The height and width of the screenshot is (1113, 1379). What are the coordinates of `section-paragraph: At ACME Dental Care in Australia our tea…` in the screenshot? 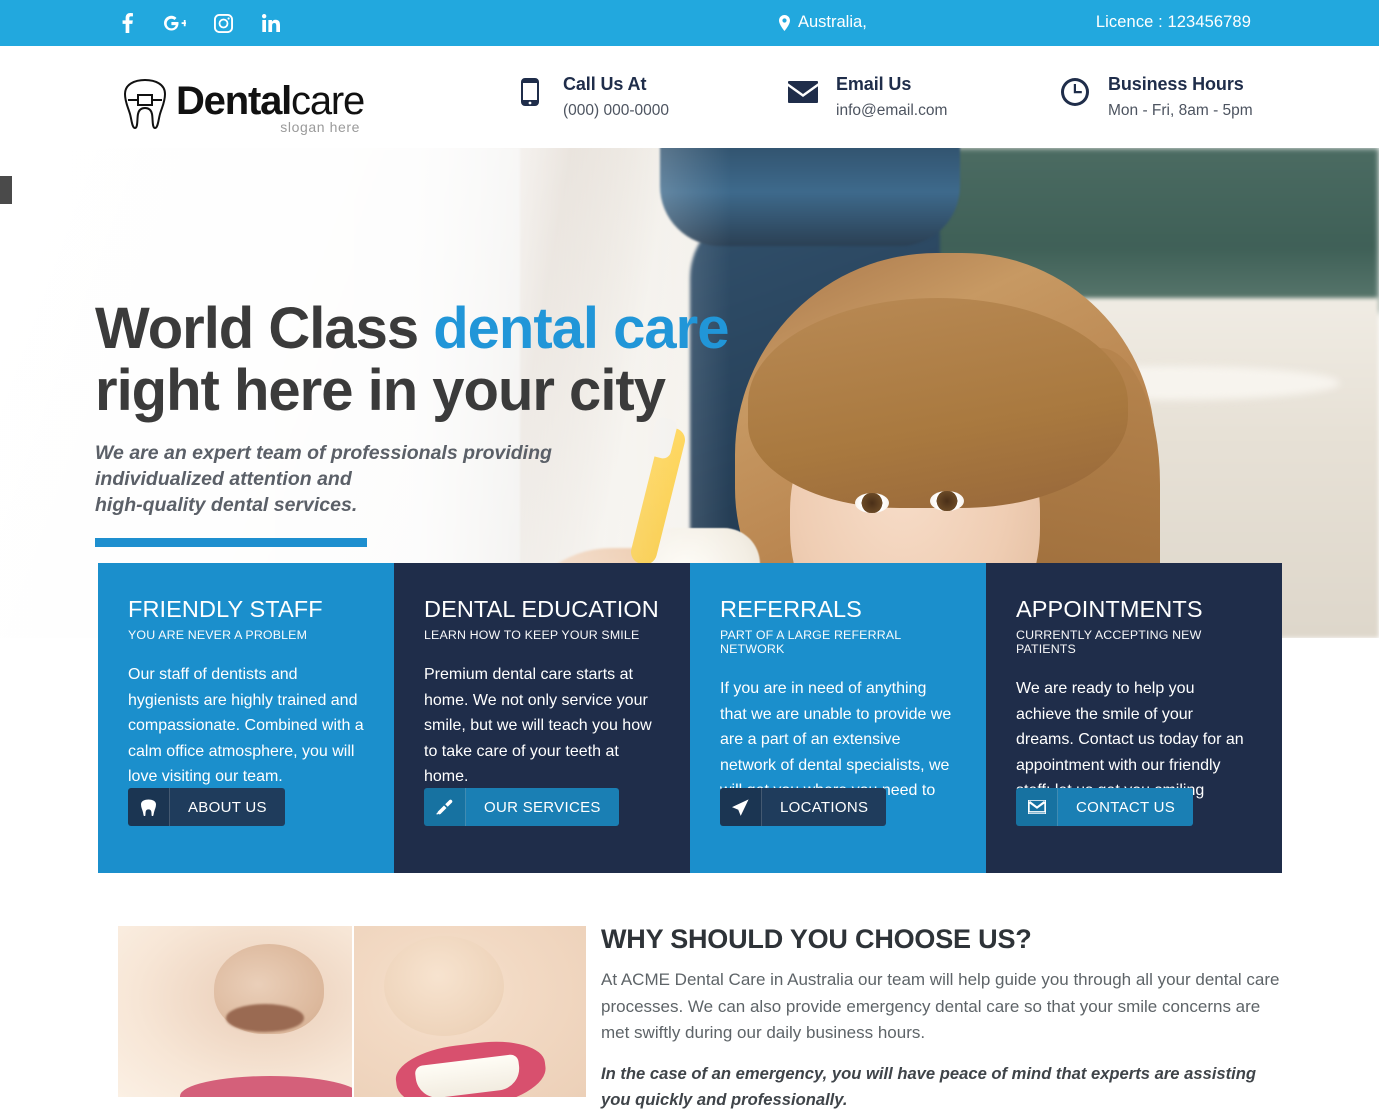 It's located at (940, 1006).